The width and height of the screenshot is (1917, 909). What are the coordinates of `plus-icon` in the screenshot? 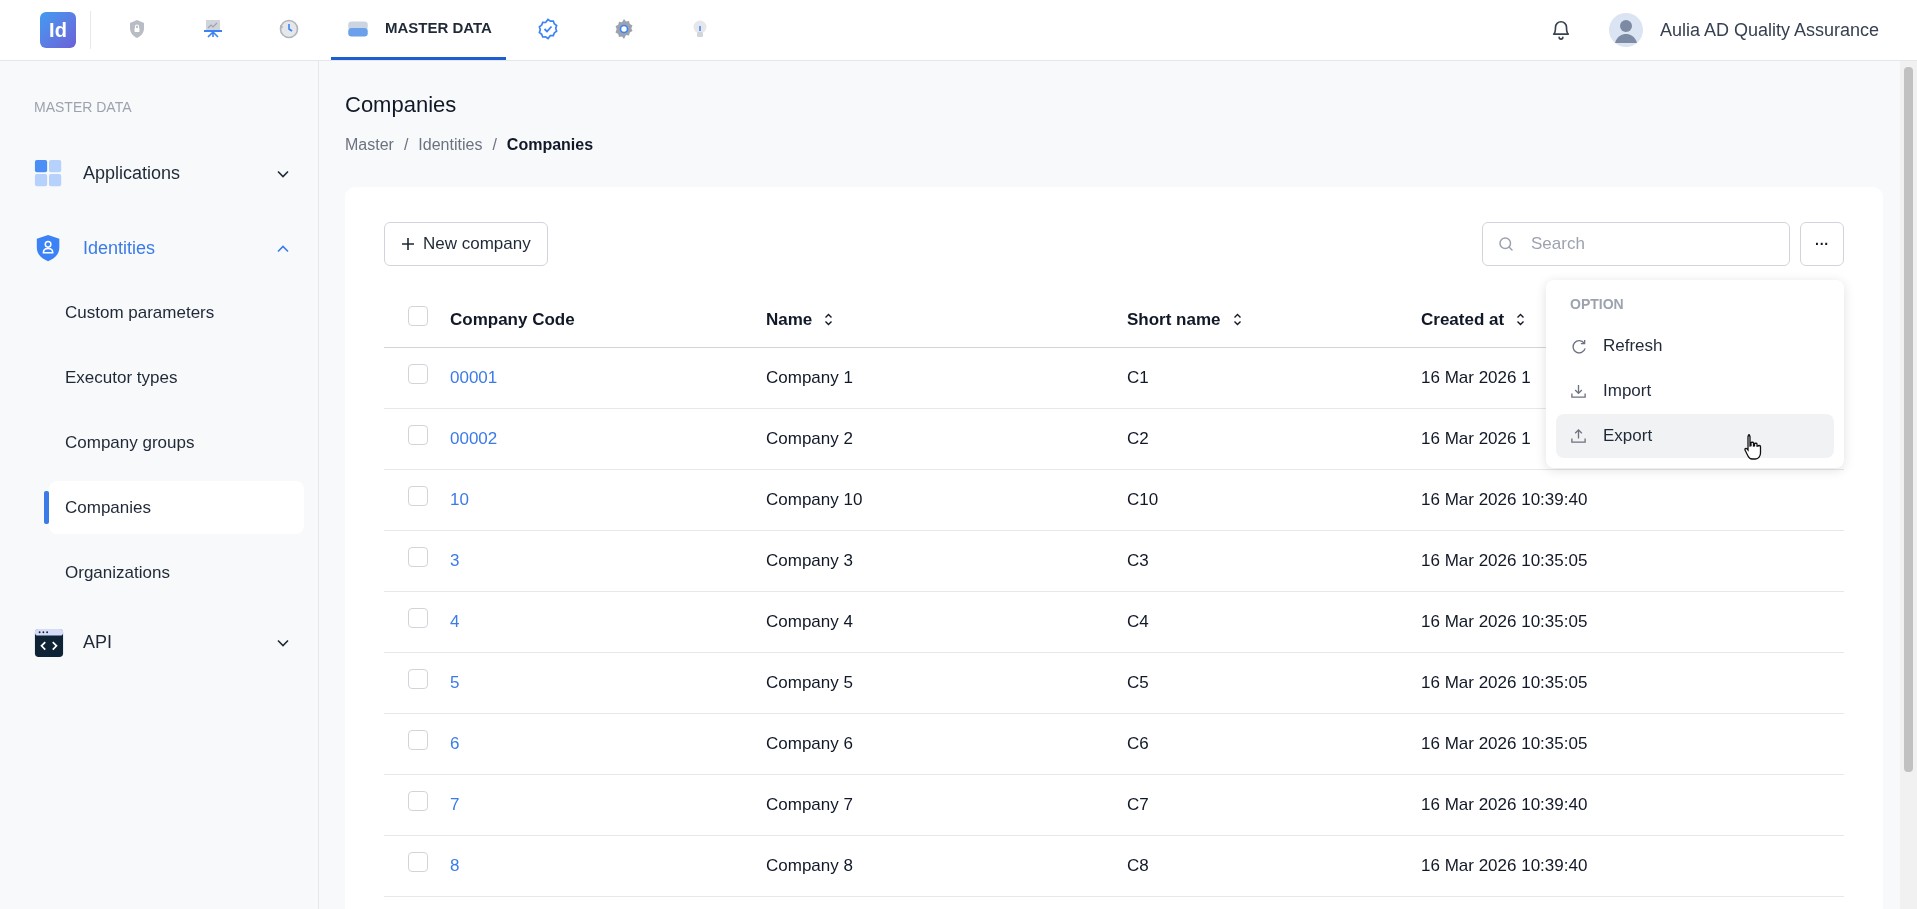 It's located at (408, 244).